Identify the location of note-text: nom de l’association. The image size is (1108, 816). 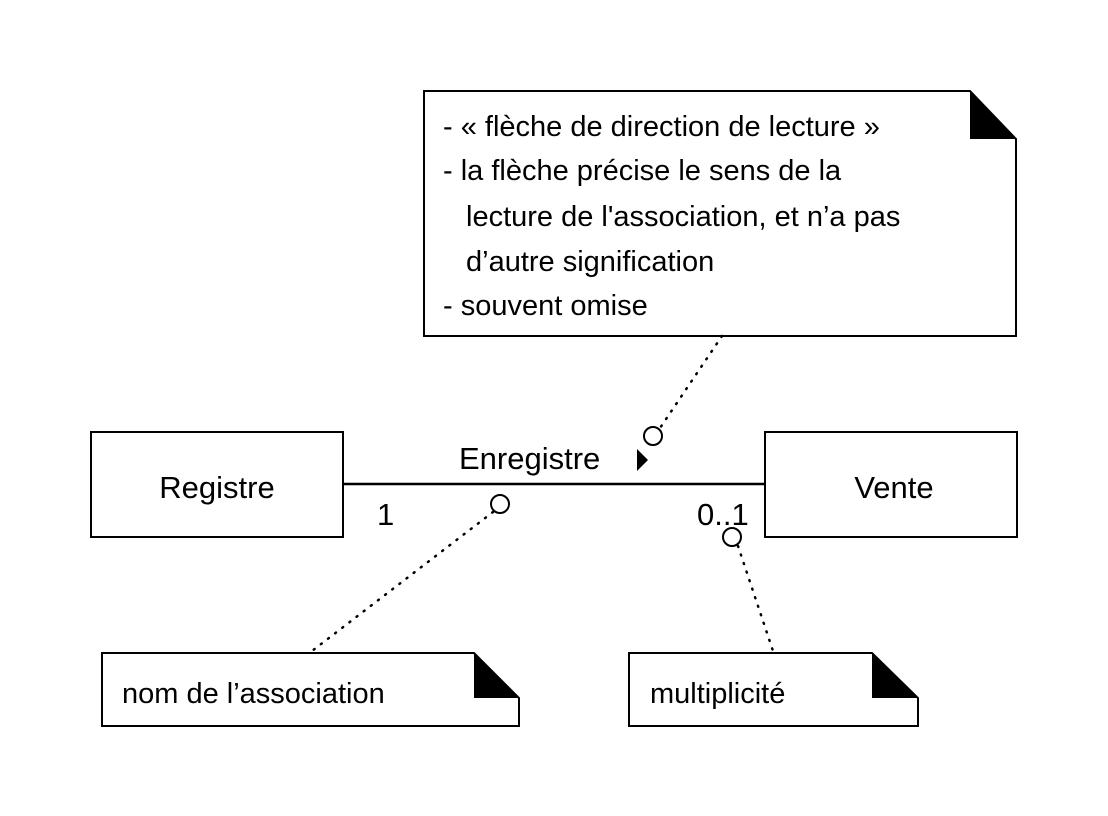
(253, 694).